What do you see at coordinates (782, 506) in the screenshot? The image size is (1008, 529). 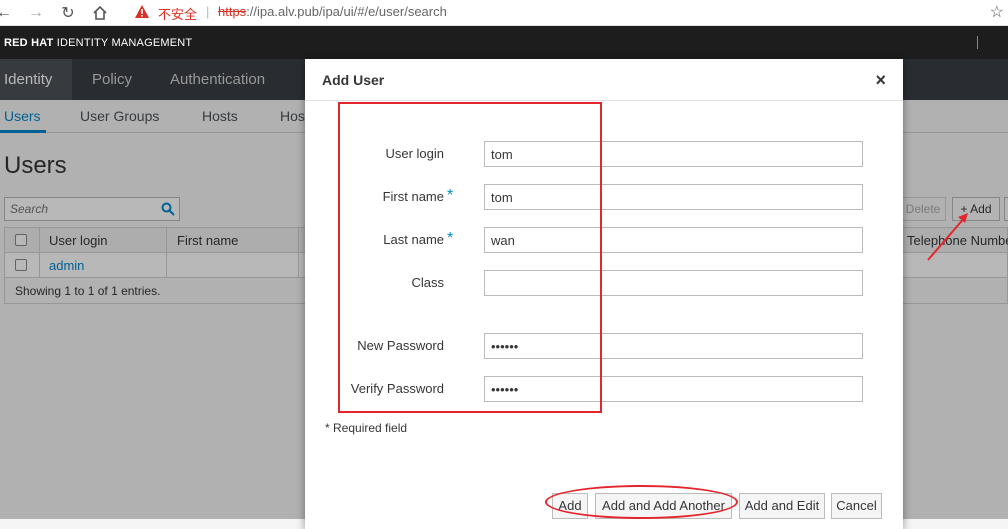 I see `add-and-edit-button: Add and Edit` at bounding box center [782, 506].